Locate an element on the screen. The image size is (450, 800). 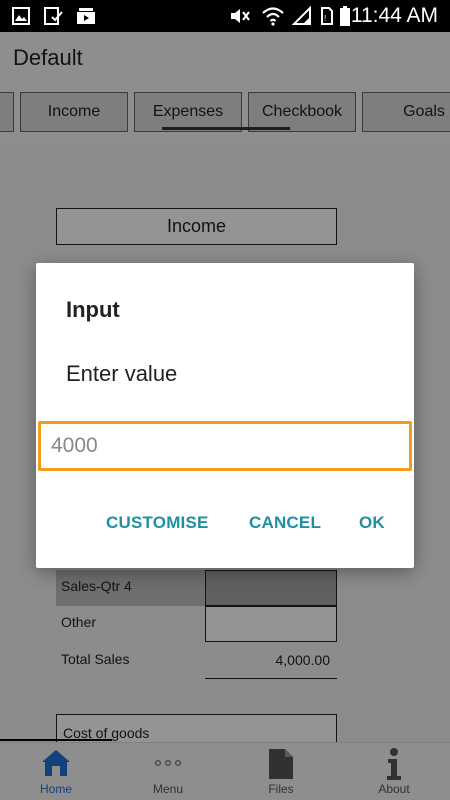
sim-icon: ! is located at coordinates (327, 16).